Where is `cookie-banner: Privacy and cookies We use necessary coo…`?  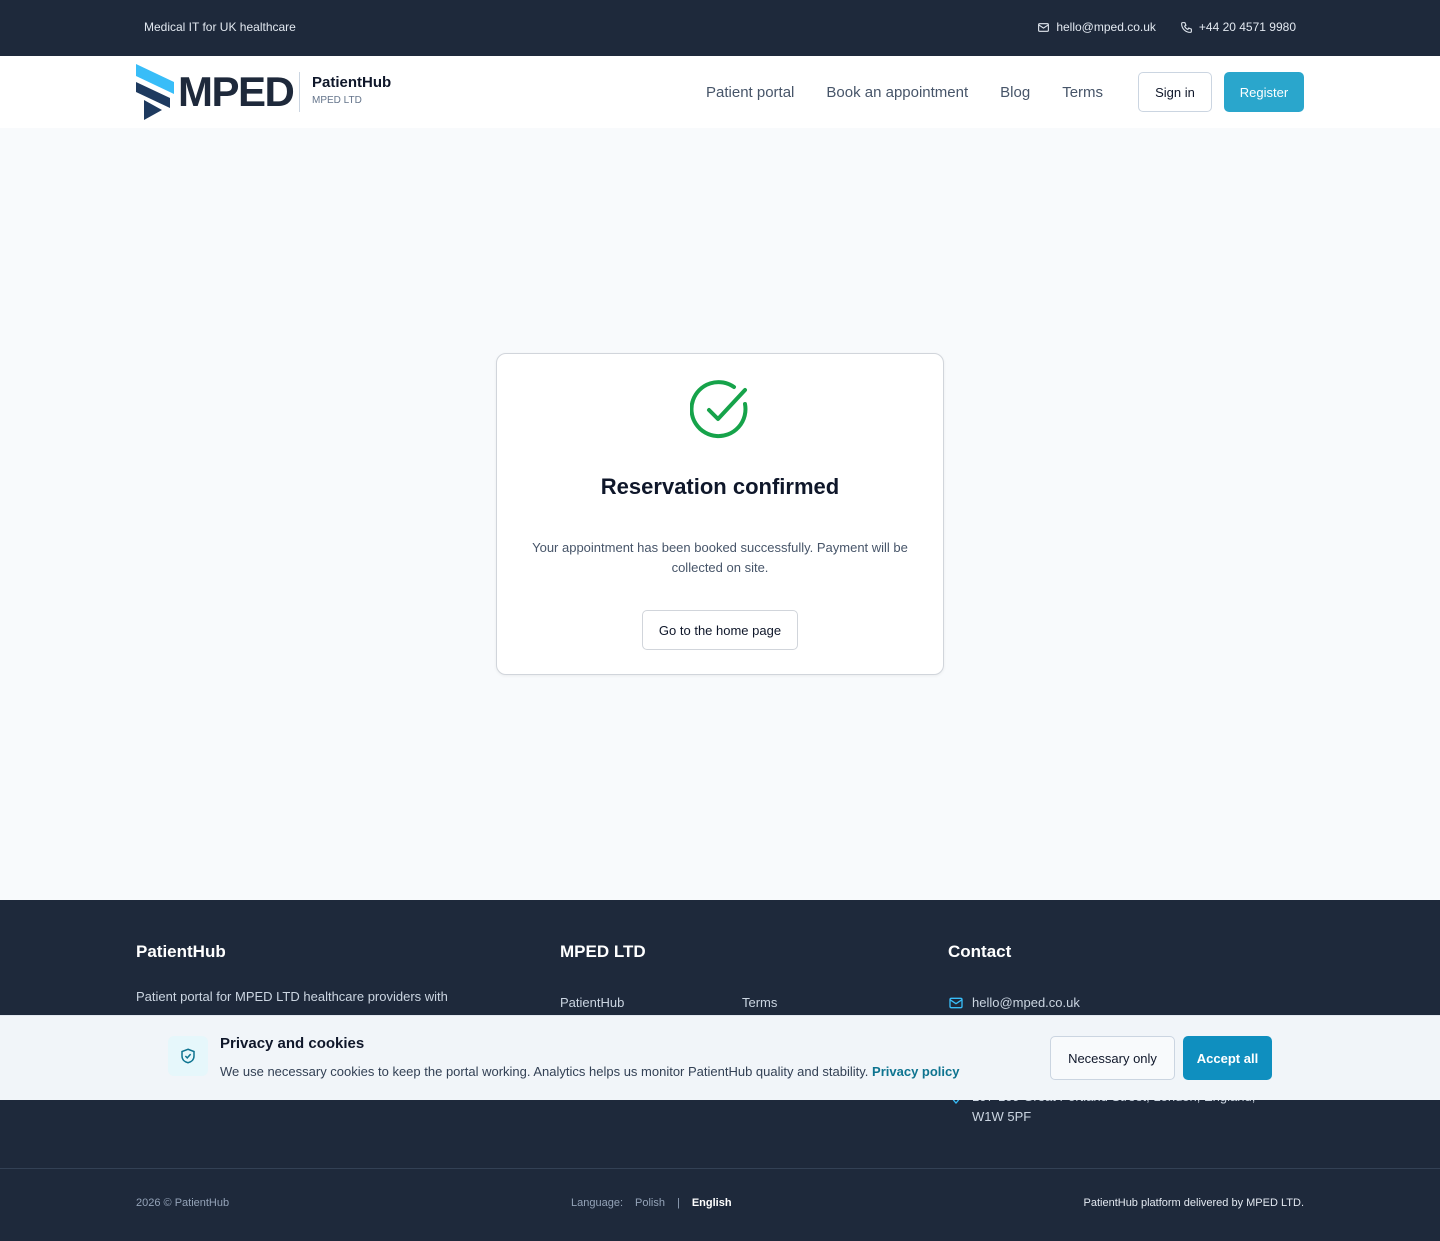
cookie-banner: Privacy and cookies We use necessary coo… is located at coordinates (720, 1057).